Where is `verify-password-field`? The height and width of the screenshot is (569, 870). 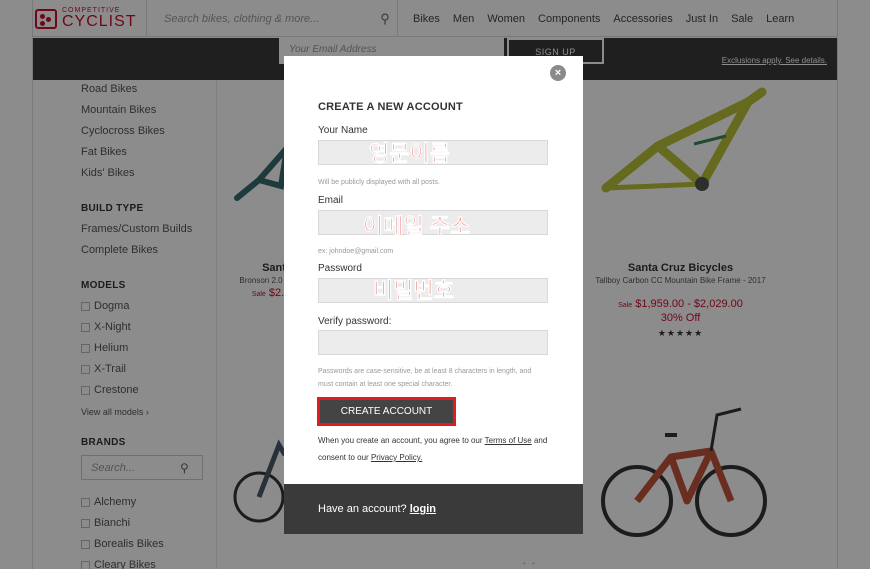 verify-password-field is located at coordinates (433, 342).